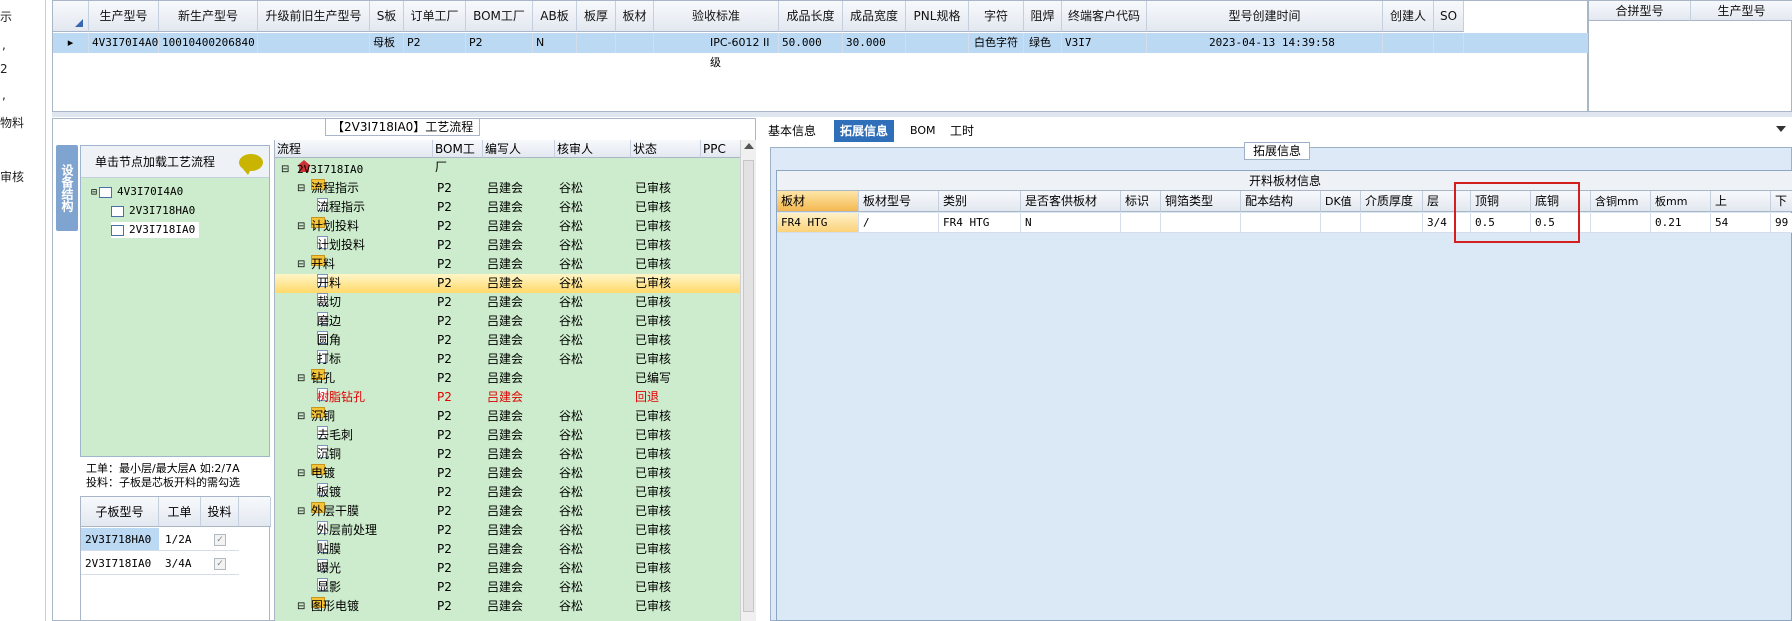 The image size is (1792, 621). What do you see at coordinates (220, 512) in the screenshot?
I see `col-header: 投料` at bounding box center [220, 512].